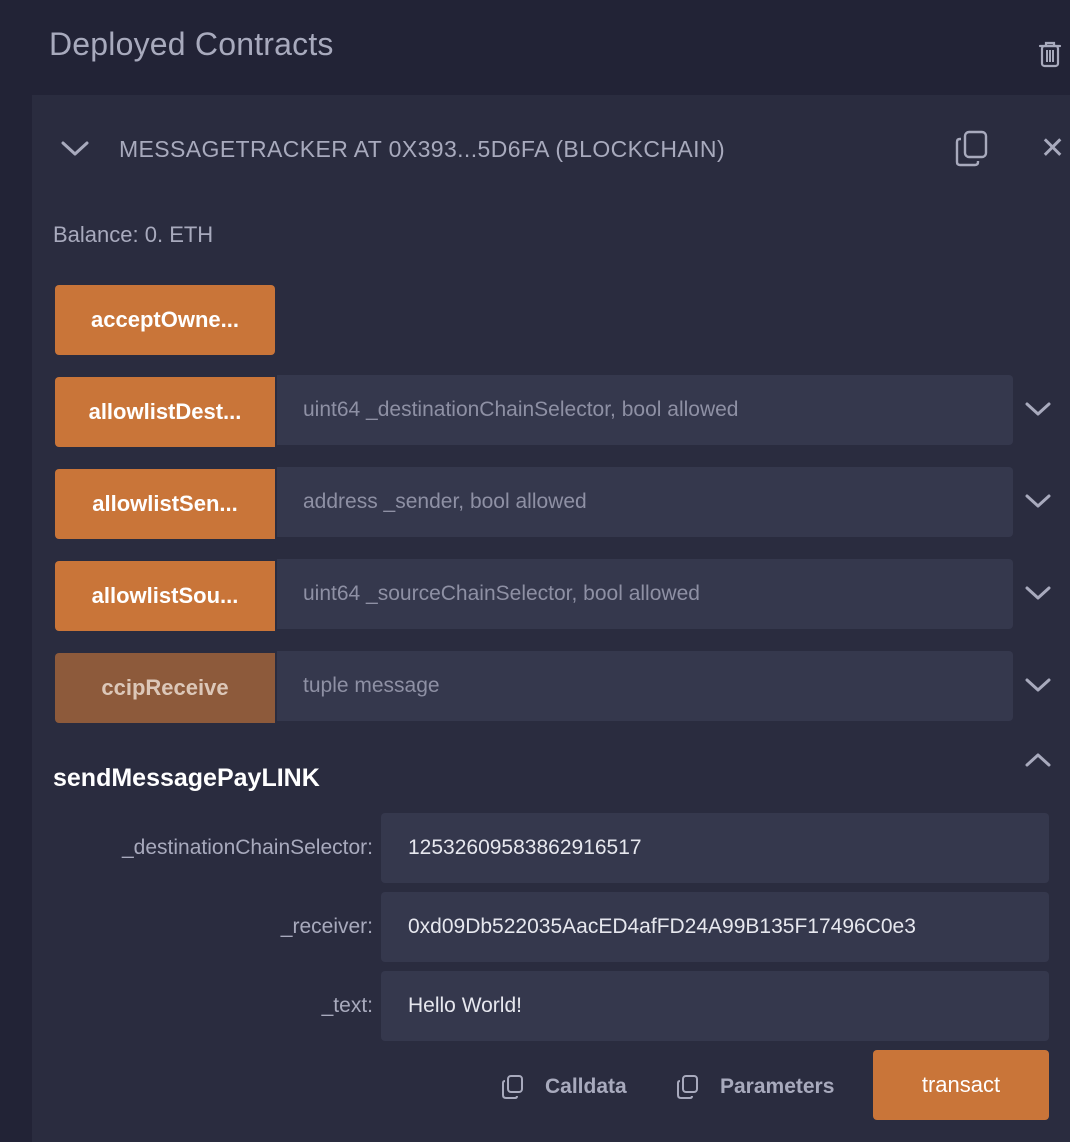 The width and height of the screenshot is (1070, 1142). What do you see at coordinates (586, 1086) in the screenshot?
I see `calldata-label: Calldata` at bounding box center [586, 1086].